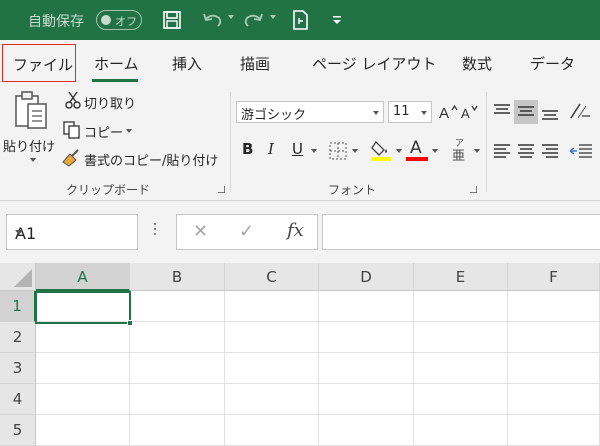  I want to click on cell-f5, so click(554, 430).